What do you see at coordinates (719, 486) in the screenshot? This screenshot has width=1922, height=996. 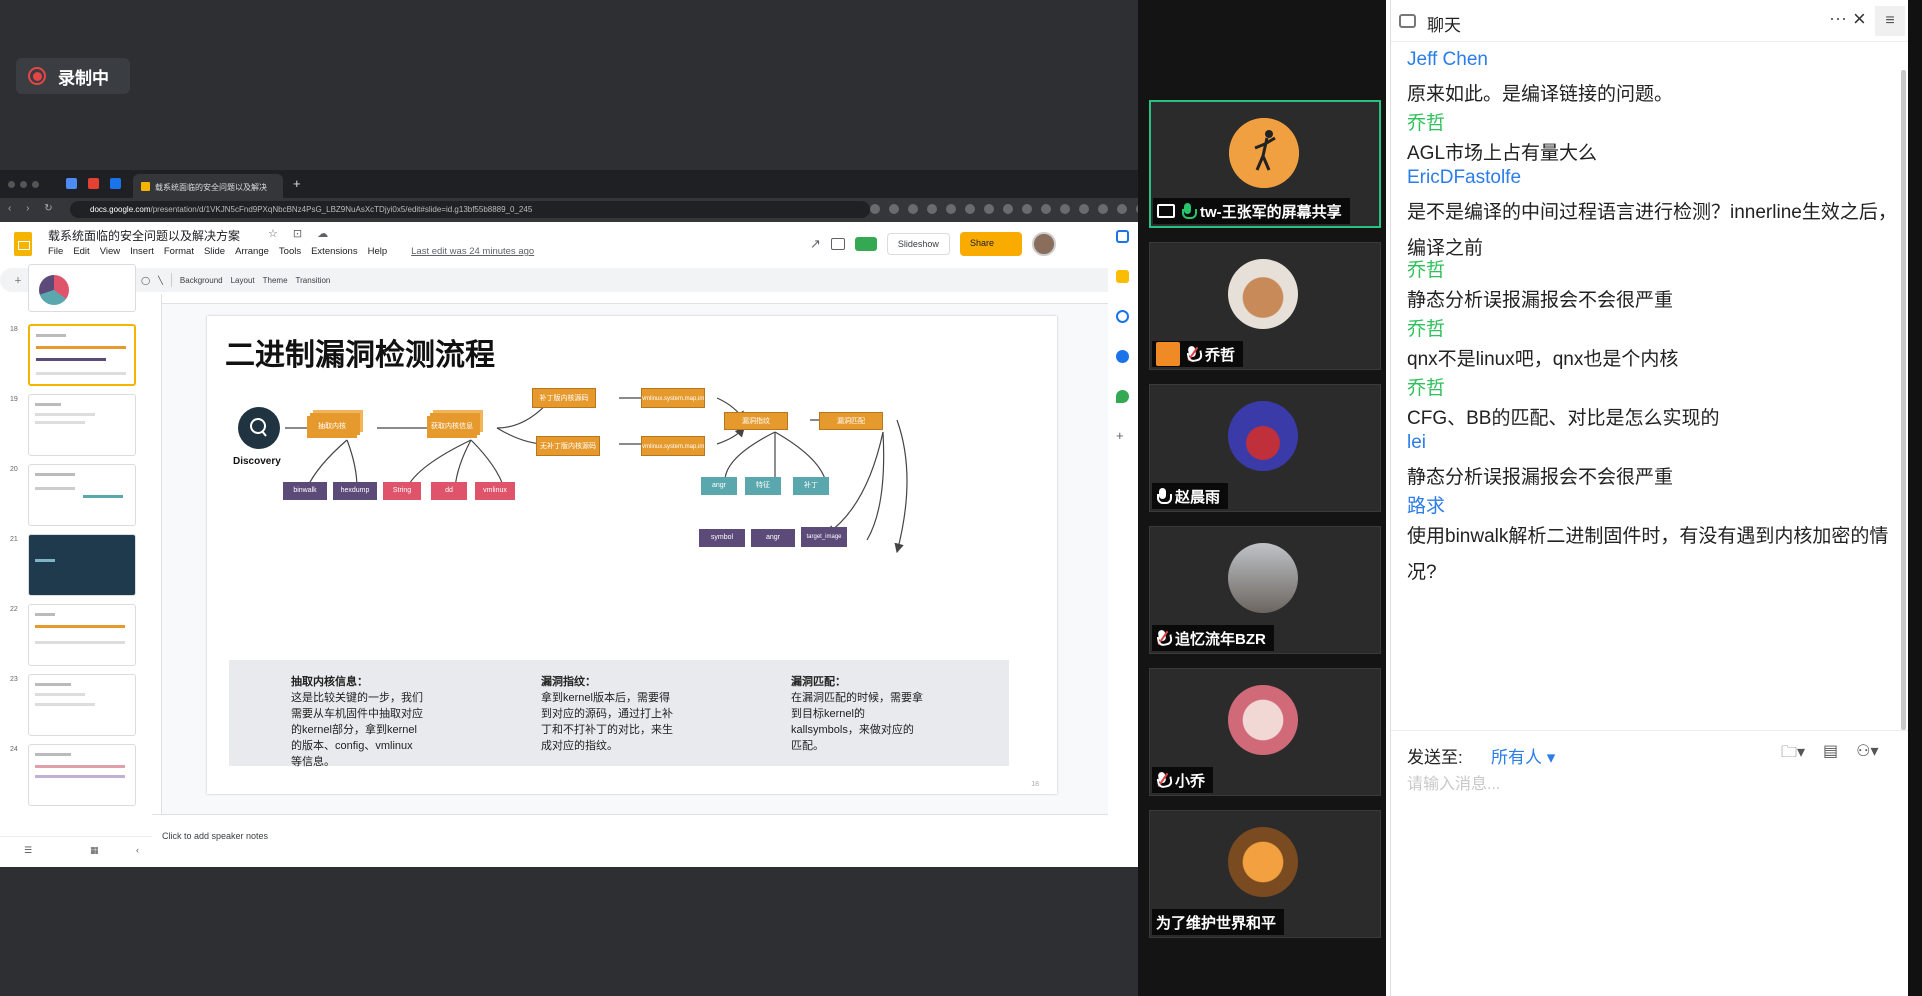 I see `node-angr-1: angr` at bounding box center [719, 486].